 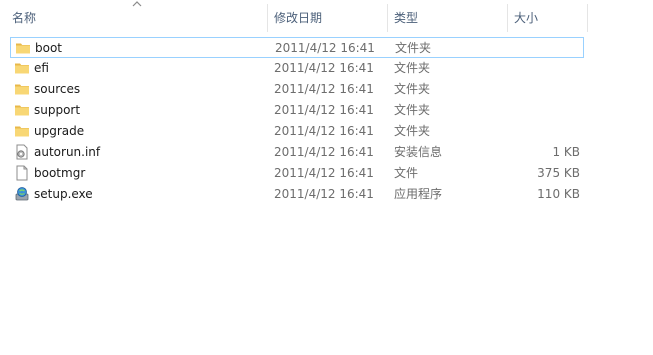 What do you see at coordinates (41, 68) in the screenshot?
I see `file-name: efi` at bounding box center [41, 68].